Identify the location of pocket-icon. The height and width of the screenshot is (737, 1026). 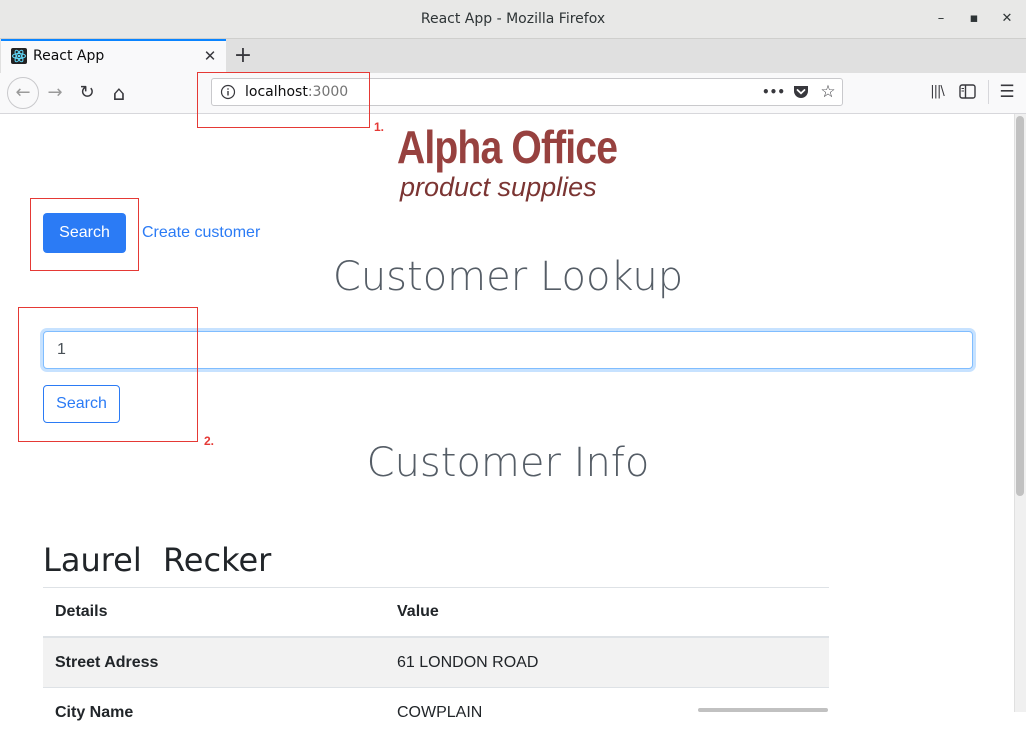
(801, 92).